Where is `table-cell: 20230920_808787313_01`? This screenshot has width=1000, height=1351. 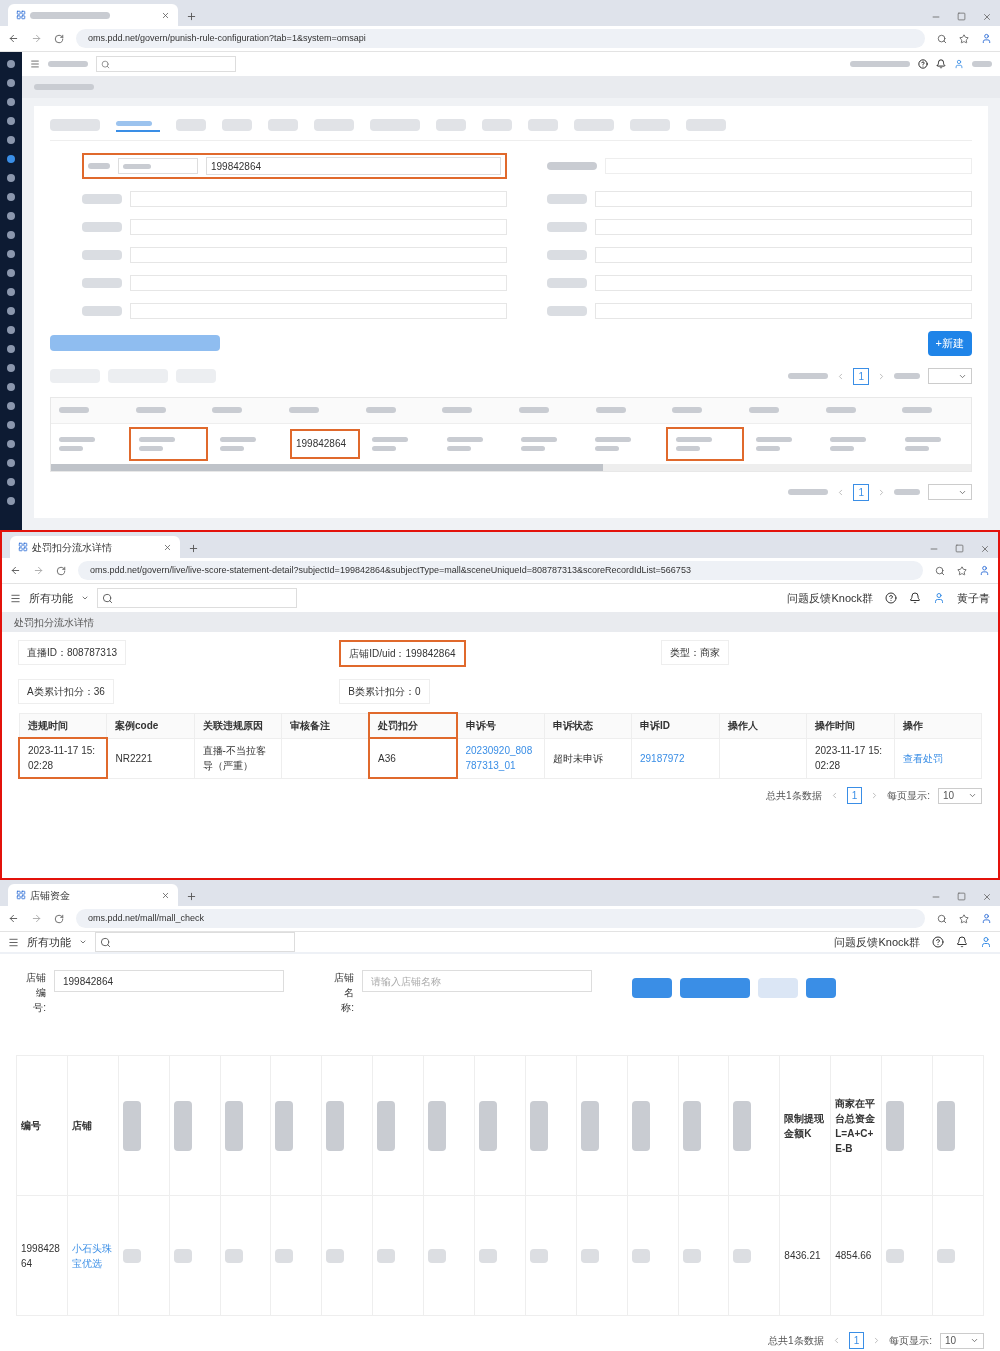 table-cell: 20230920_808787313_01 is located at coordinates (500, 758).